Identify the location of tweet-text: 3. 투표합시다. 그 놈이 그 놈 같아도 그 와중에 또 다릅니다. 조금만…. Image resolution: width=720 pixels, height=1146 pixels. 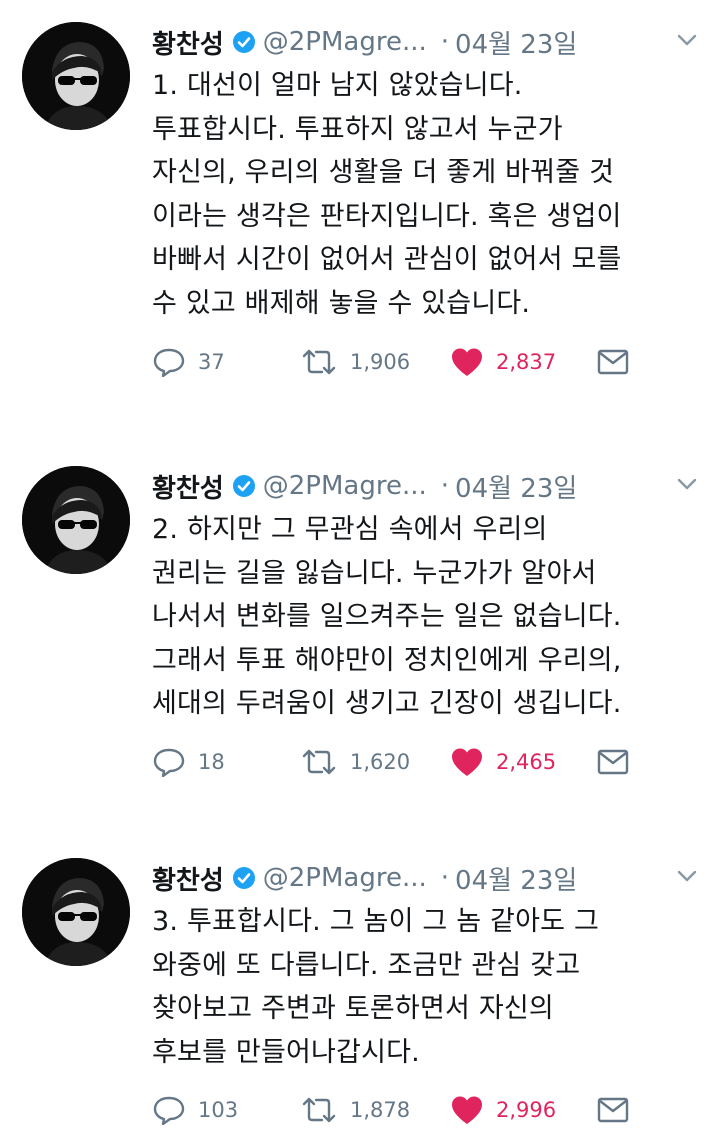
(427, 987).